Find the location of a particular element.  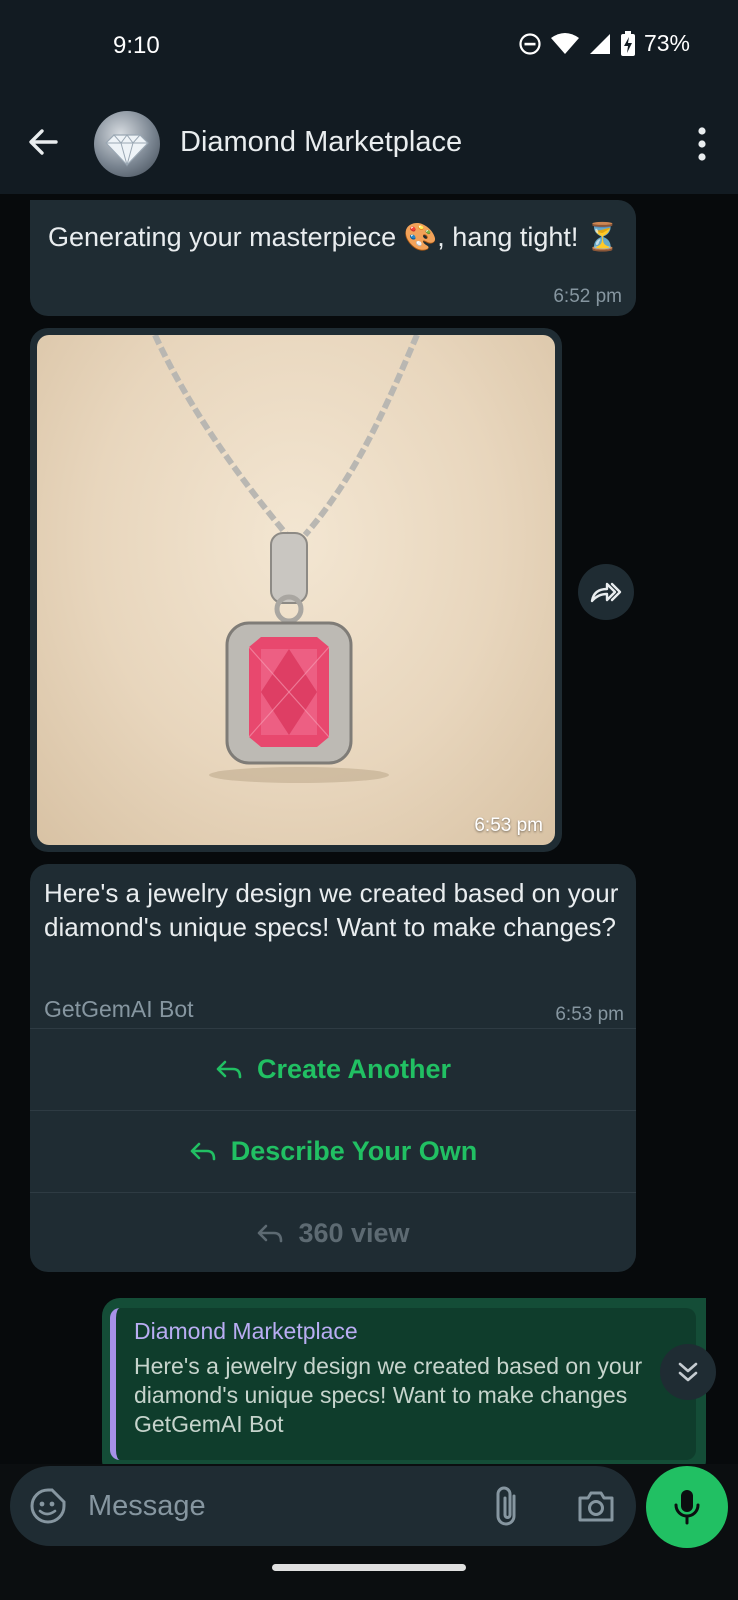

status-bar: 9:10 73% is located at coordinates (369, 48).